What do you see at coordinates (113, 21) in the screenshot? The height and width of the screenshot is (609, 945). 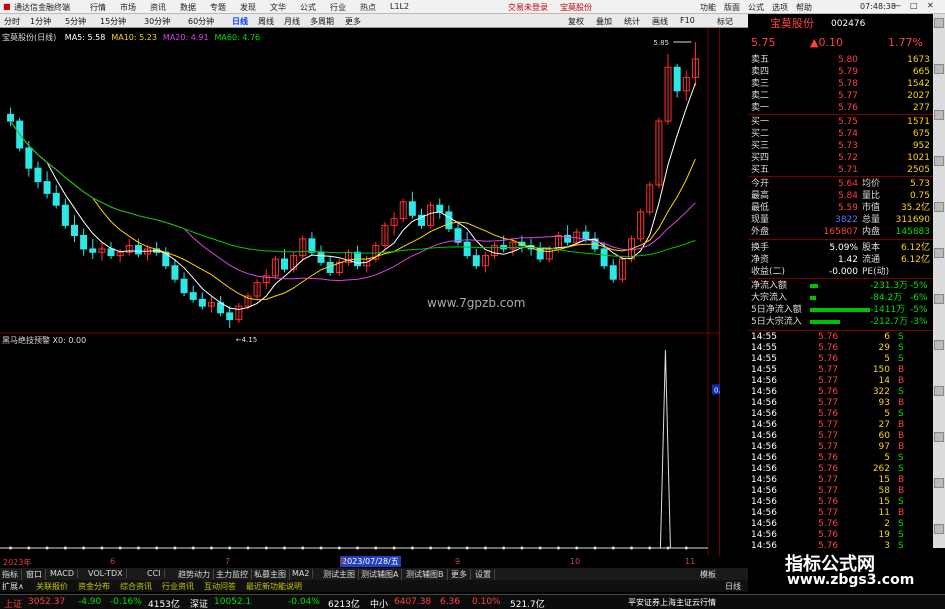 I see `period-tab: 15分钟` at bounding box center [113, 21].